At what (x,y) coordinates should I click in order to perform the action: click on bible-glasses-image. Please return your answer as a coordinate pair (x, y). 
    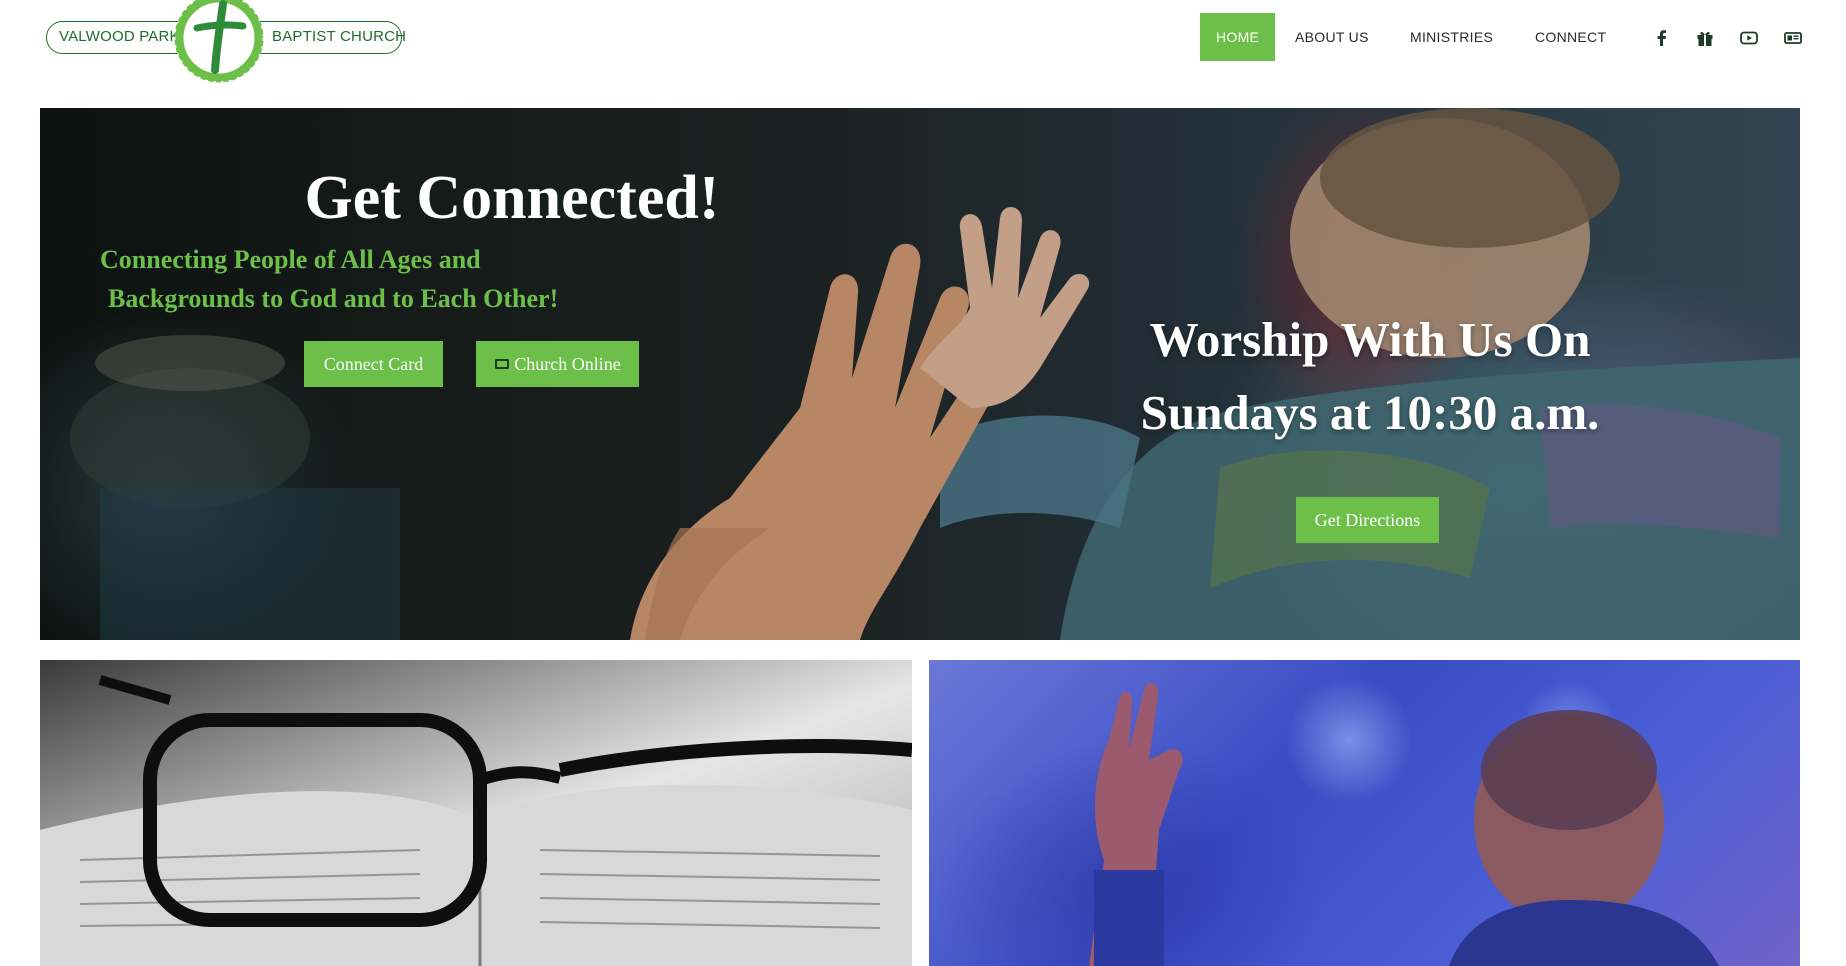
    Looking at the image, I should click on (476, 813).